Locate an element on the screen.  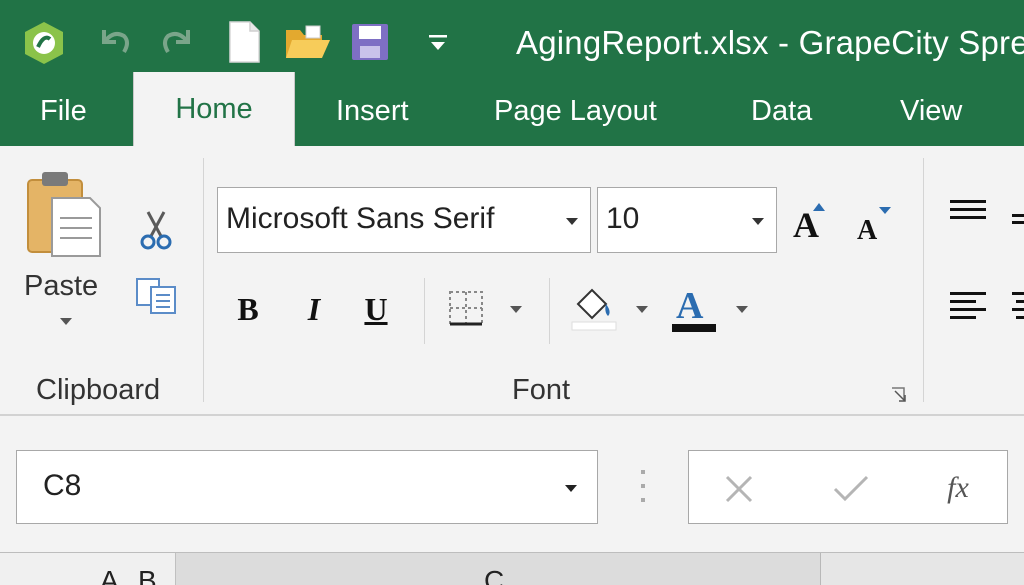
column-header-c: C is located at coordinates (494, 575).